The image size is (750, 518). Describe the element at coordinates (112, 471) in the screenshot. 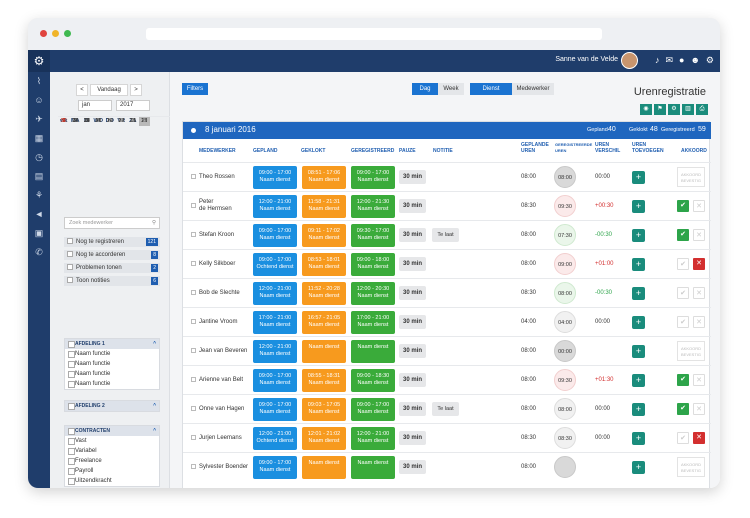

I see `contract-item: Payroll` at that location.